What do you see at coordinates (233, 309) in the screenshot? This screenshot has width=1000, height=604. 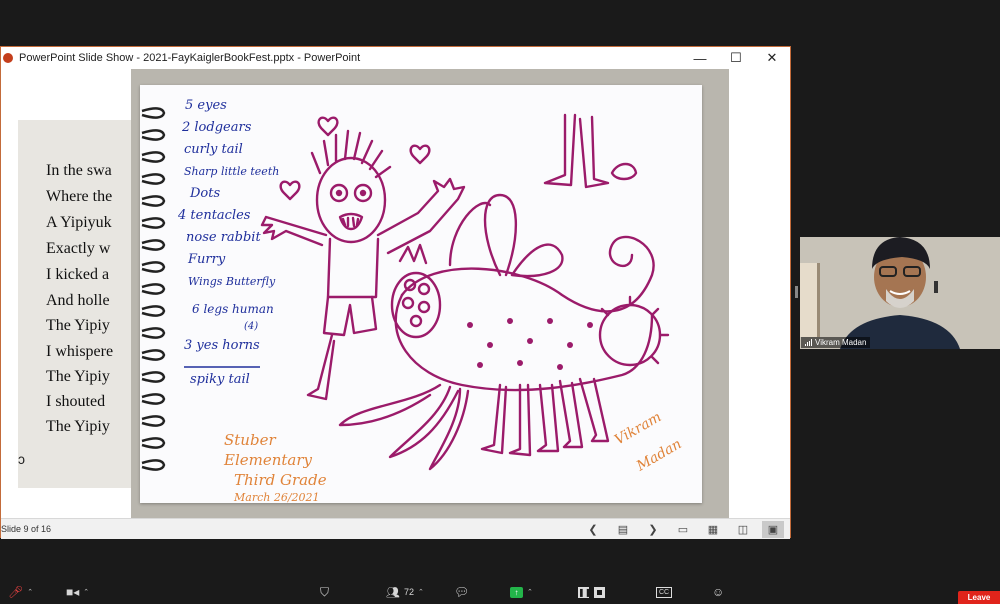 I see `feature-item: 6 legs human` at bounding box center [233, 309].